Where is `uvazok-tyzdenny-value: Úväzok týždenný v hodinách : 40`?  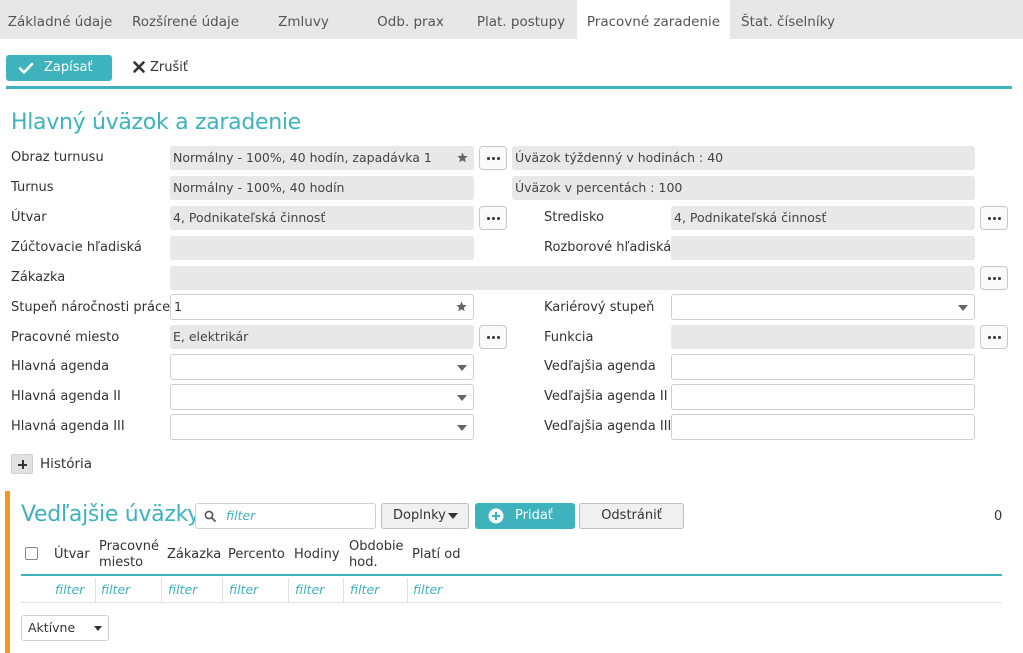 uvazok-tyzdenny-value: Úväzok týždenný v hodinách : 40 is located at coordinates (619, 157).